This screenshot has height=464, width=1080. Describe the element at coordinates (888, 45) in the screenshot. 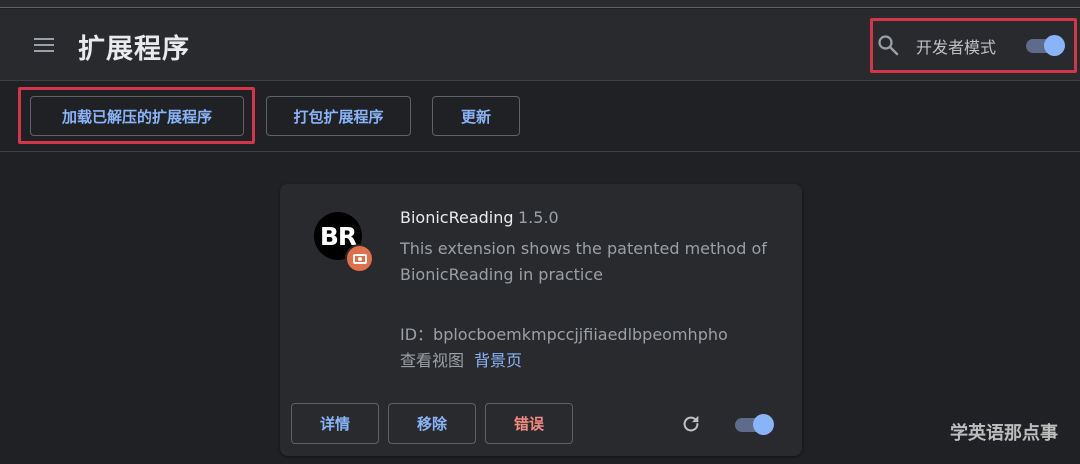

I see `search-icon` at that location.